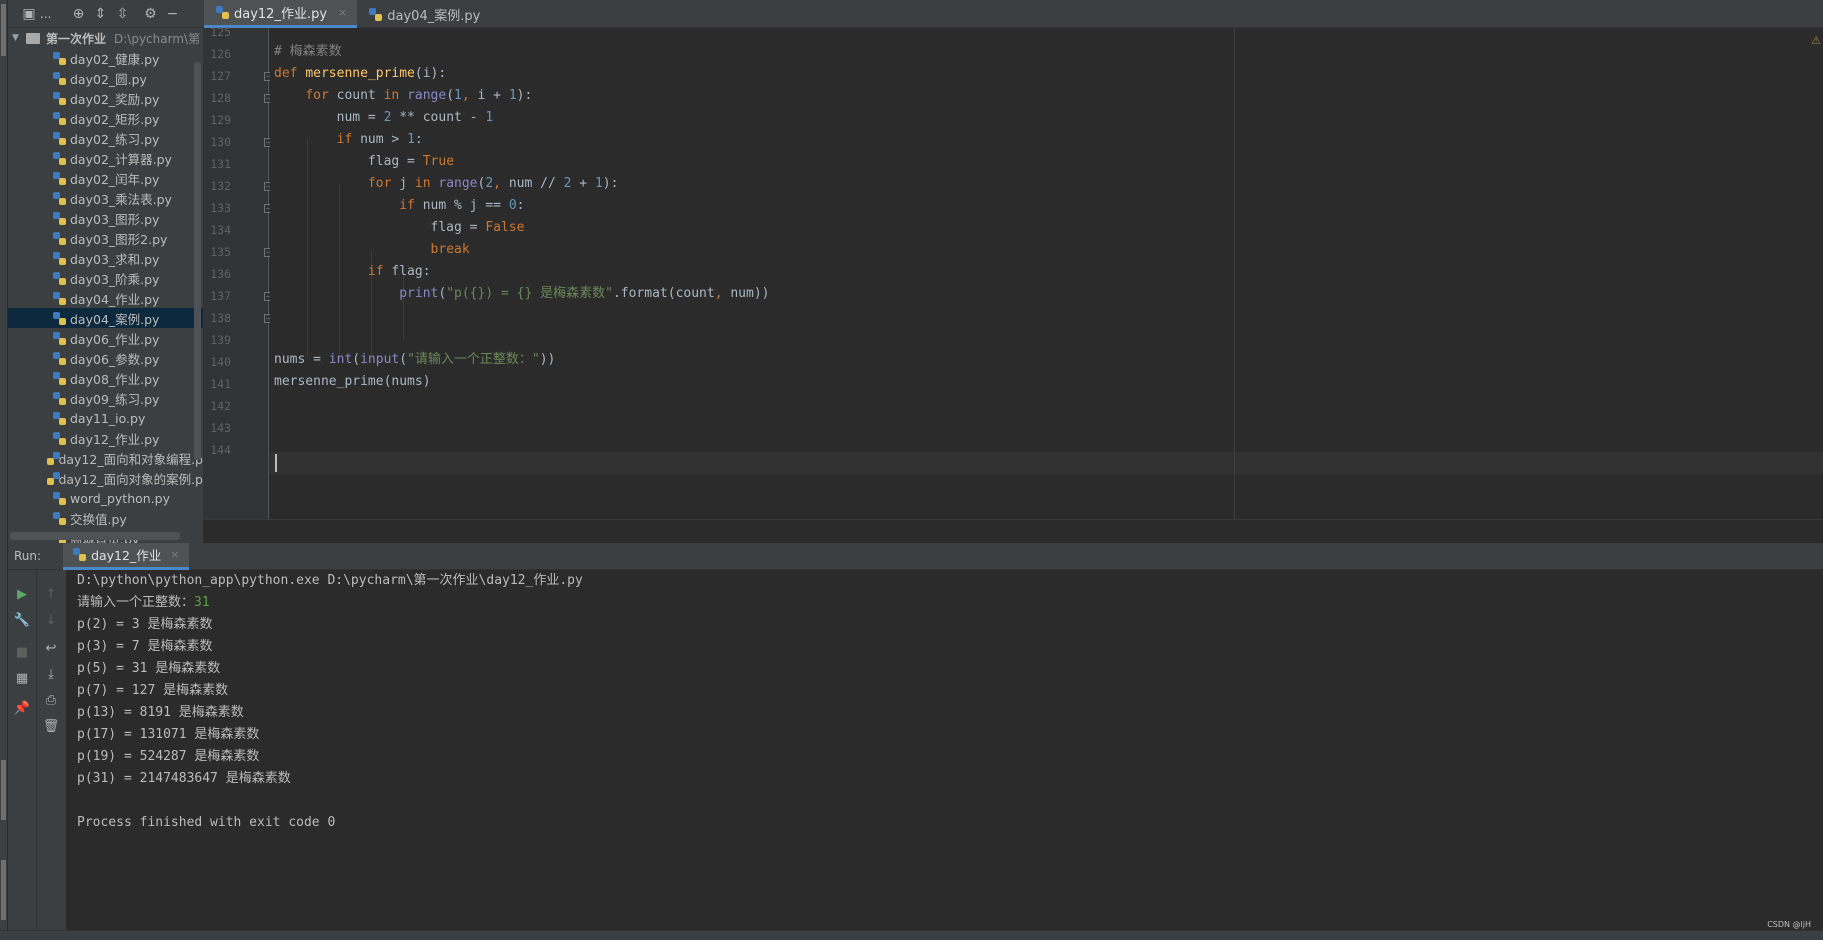 The height and width of the screenshot is (940, 1823). Describe the element at coordinates (4, 470) in the screenshot. I see `left-tool-strip` at that location.